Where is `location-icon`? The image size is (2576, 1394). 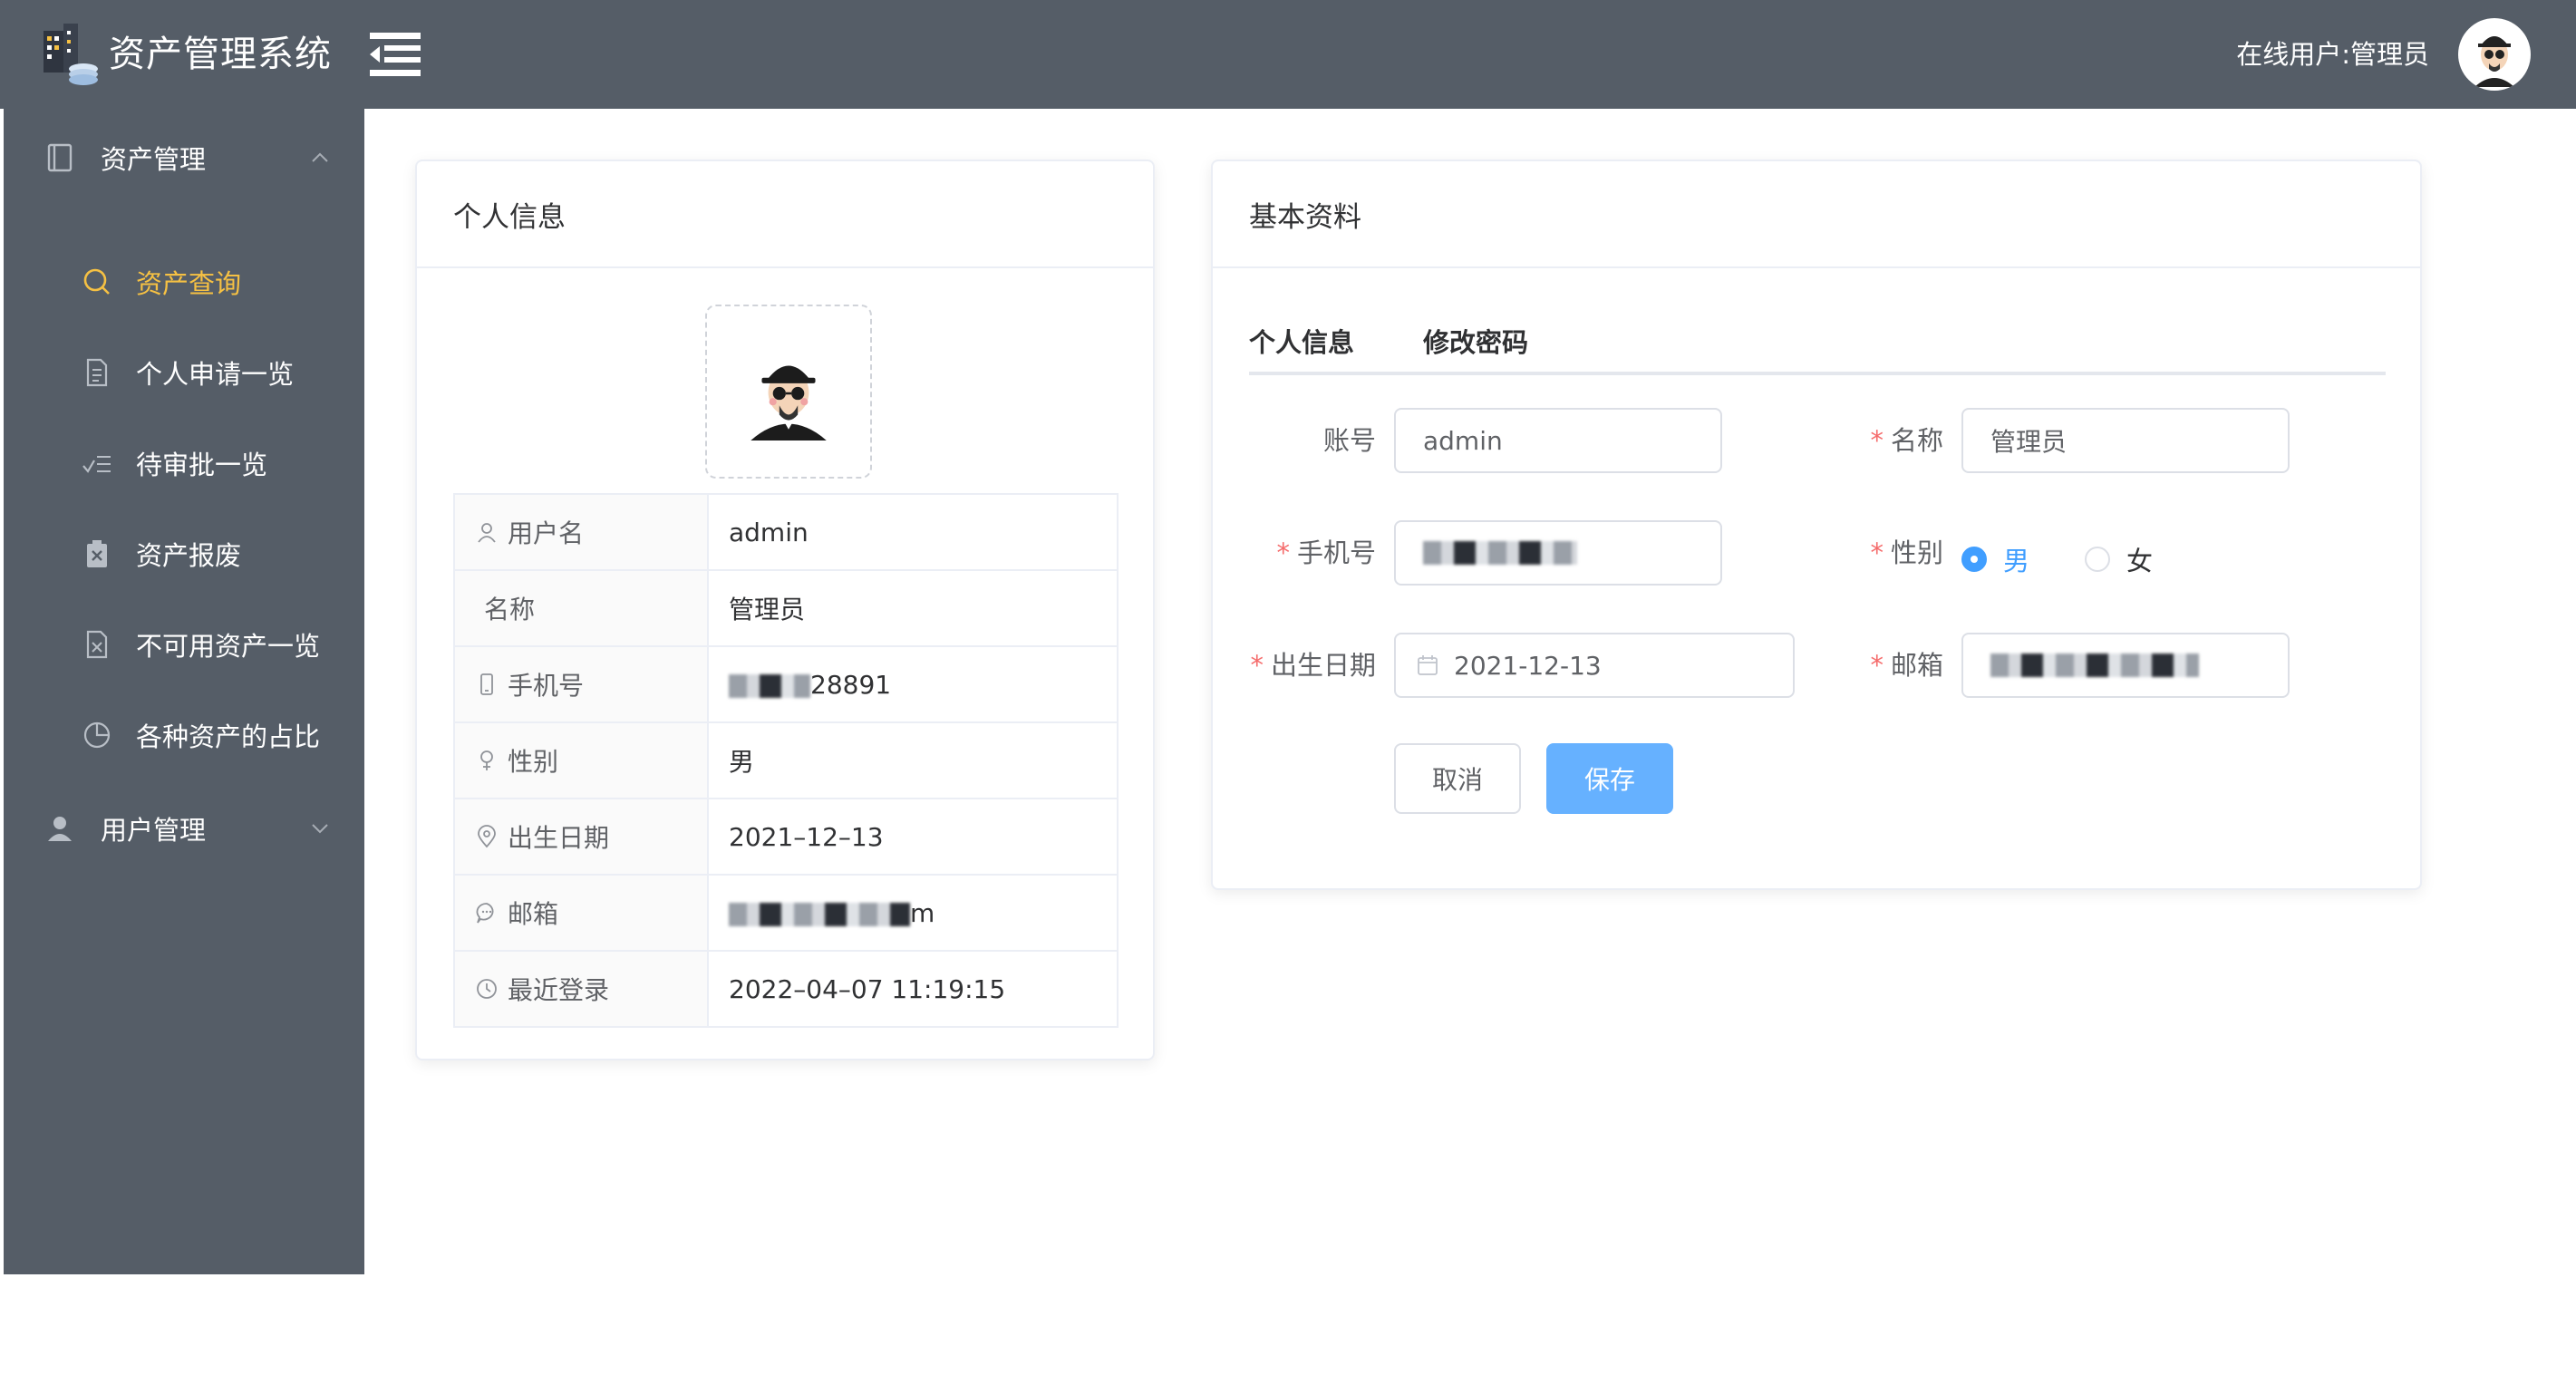
location-icon is located at coordinates (487, 836).